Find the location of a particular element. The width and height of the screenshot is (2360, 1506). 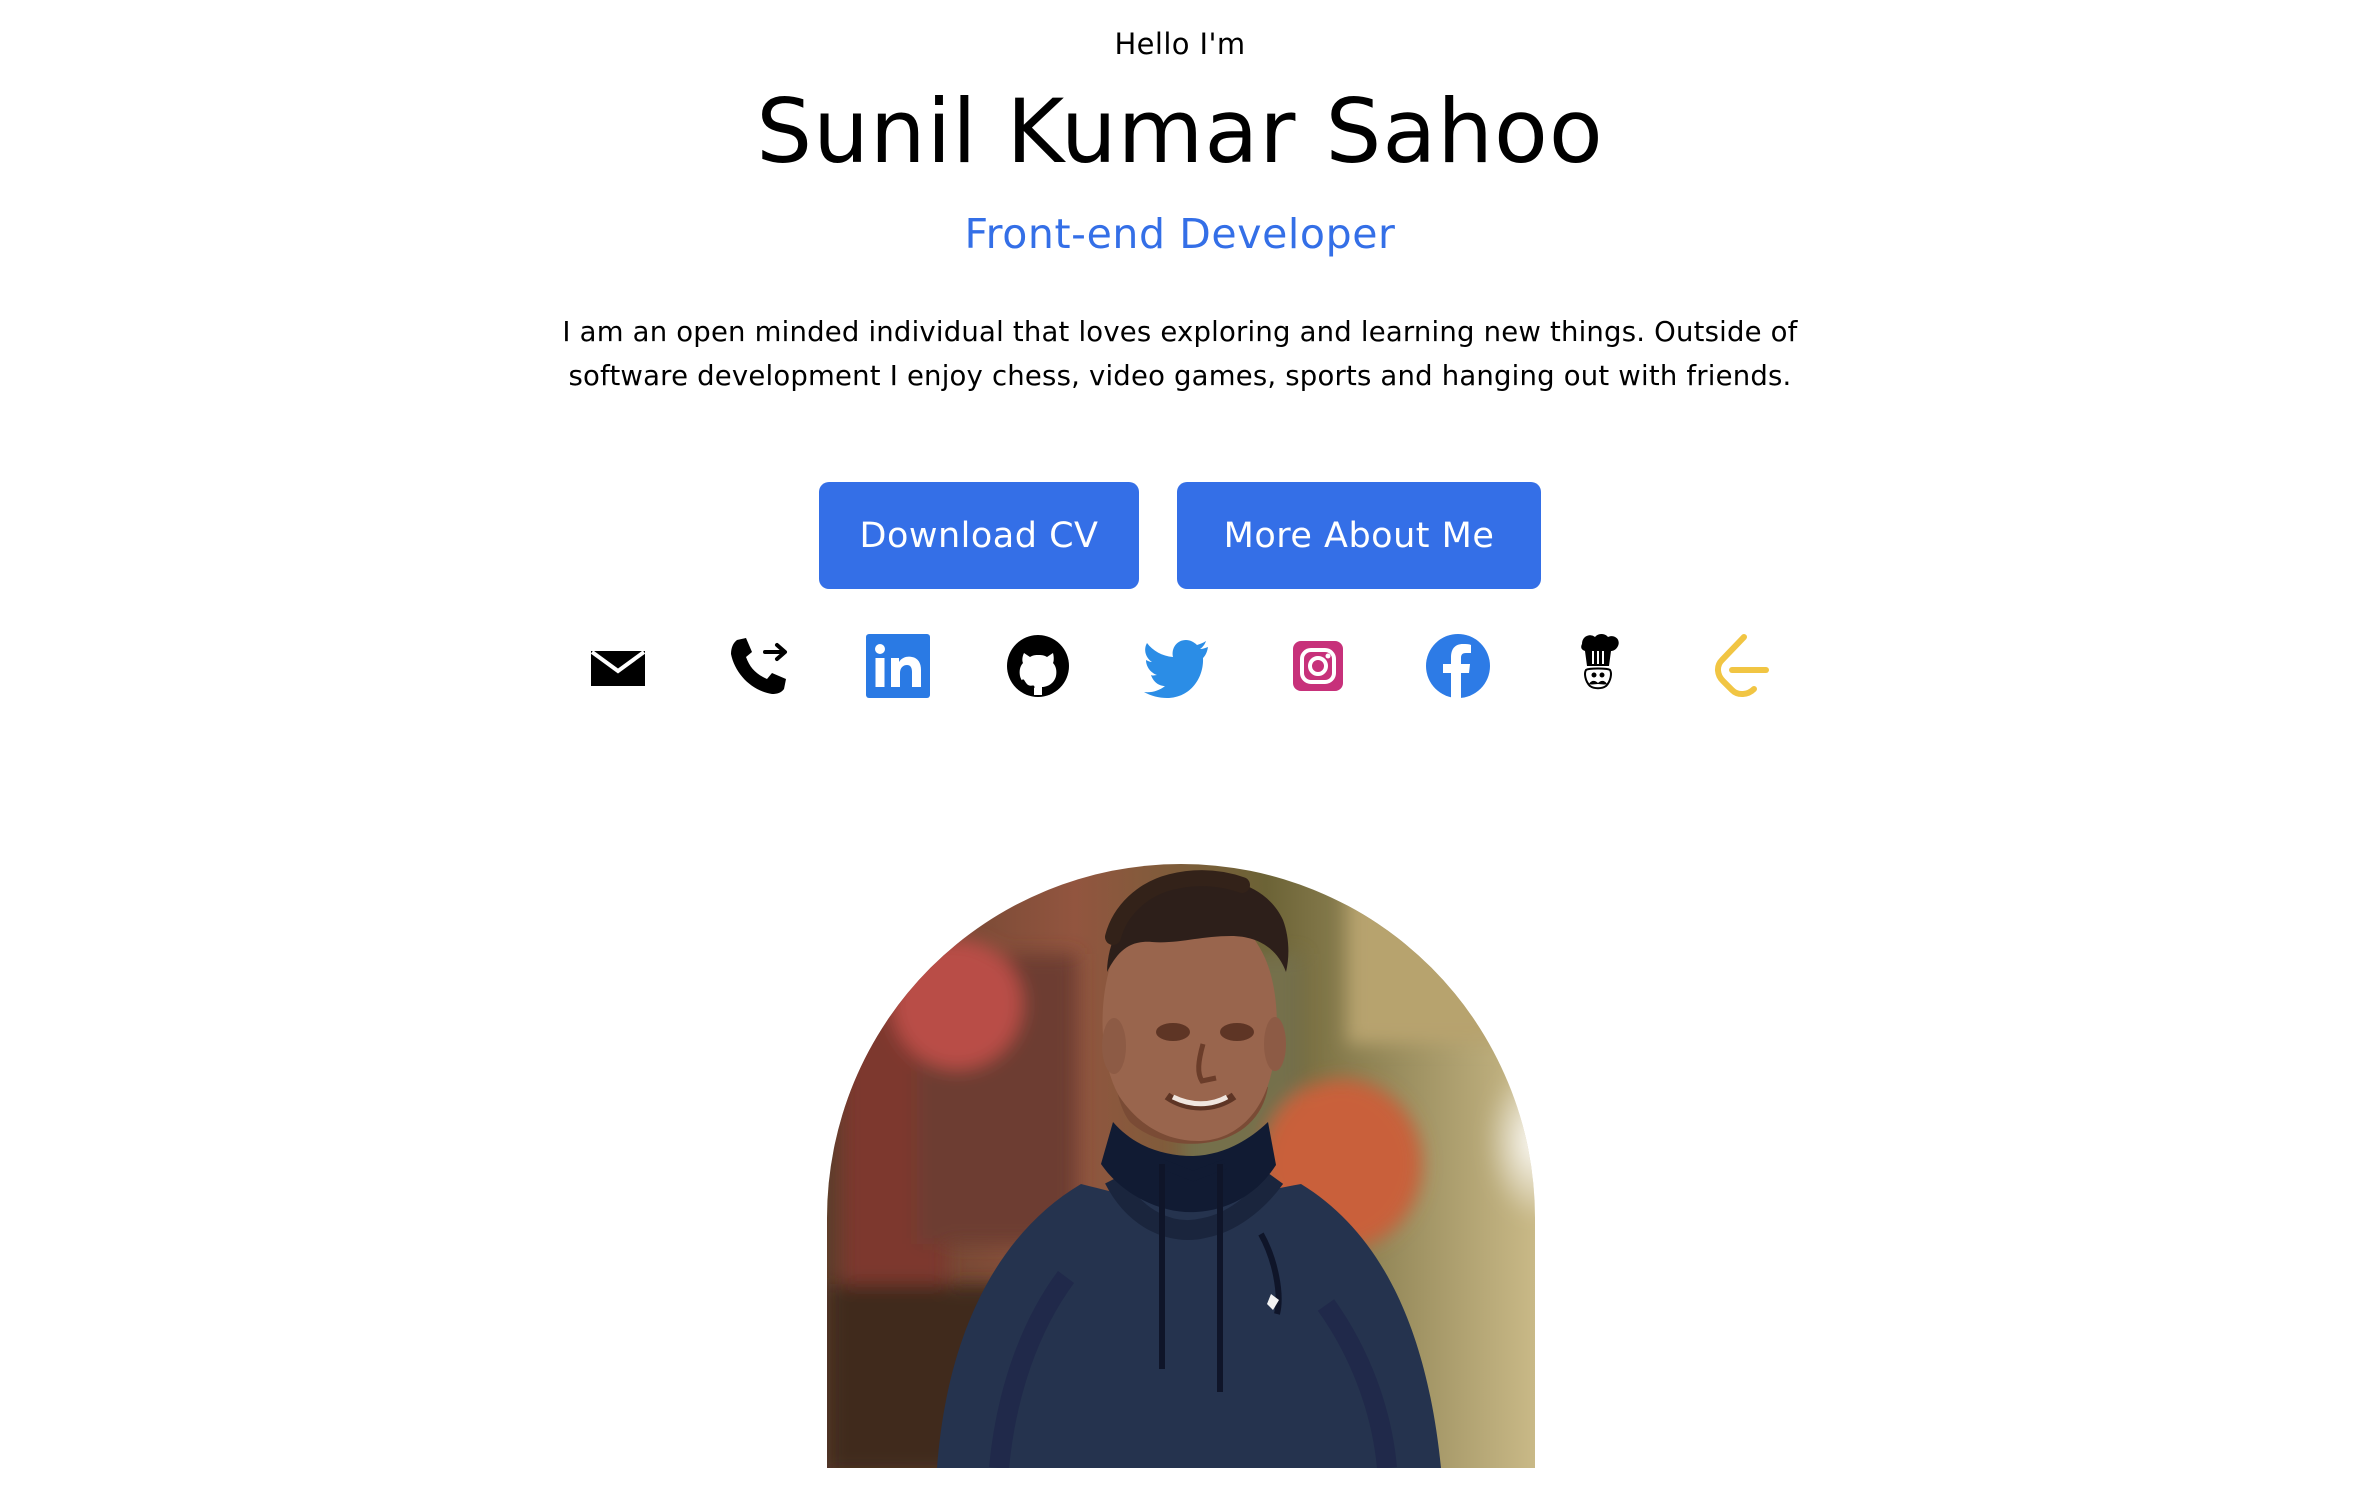

action-buttons: Download CV More About Me is located at coordinates (1180, 535).